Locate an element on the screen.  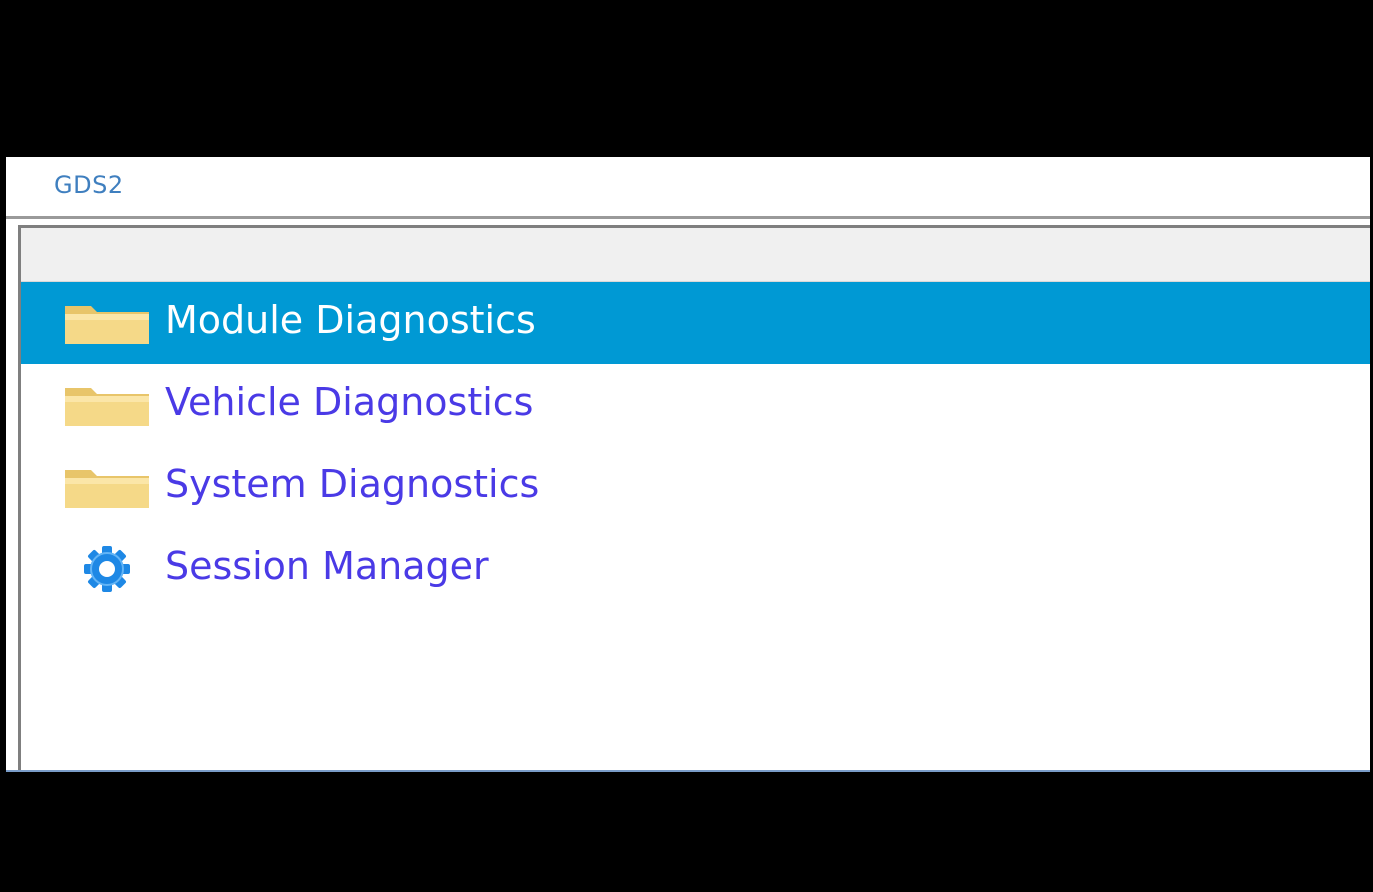
gear-icon is located at coordinates (107, 569).